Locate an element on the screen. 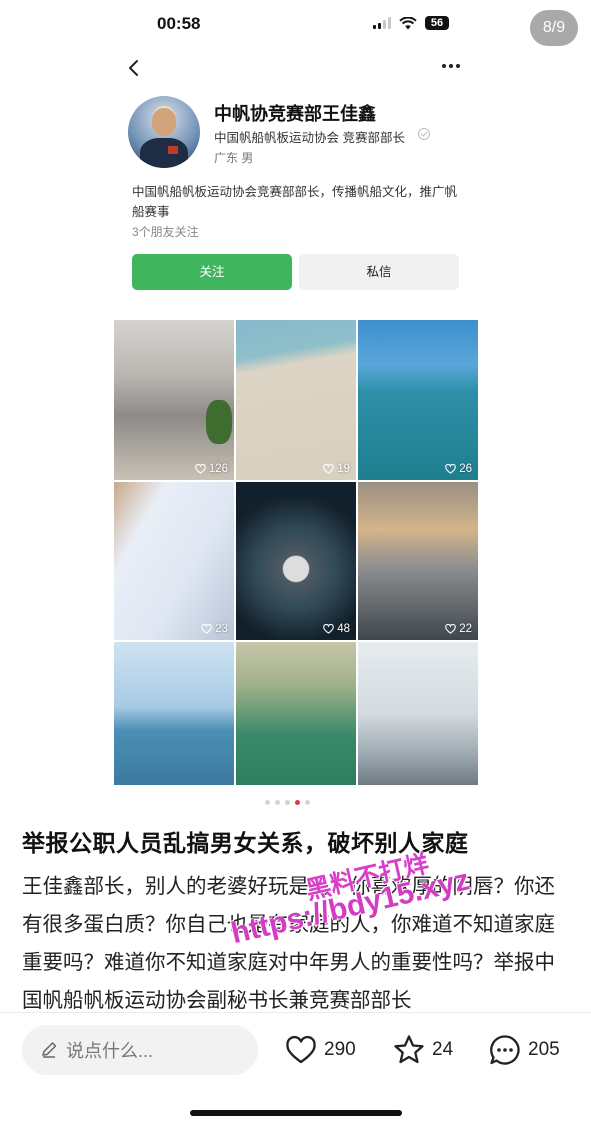 This screenshot has width=591, height=1132. photo-like-value: 126 is located at coordinates (218, 469).